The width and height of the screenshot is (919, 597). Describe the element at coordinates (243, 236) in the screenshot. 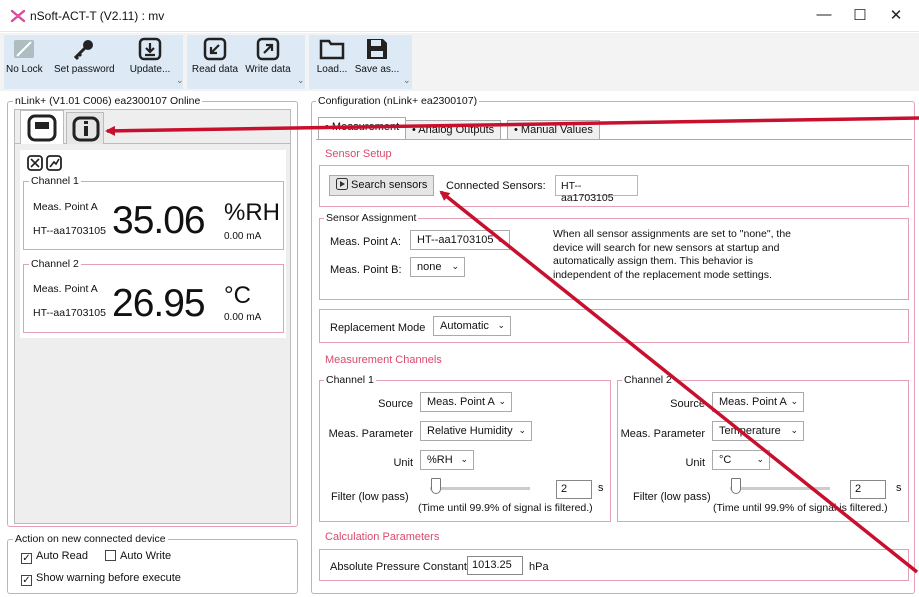

I see `channel-1-current: 0.00 mA` at that location.